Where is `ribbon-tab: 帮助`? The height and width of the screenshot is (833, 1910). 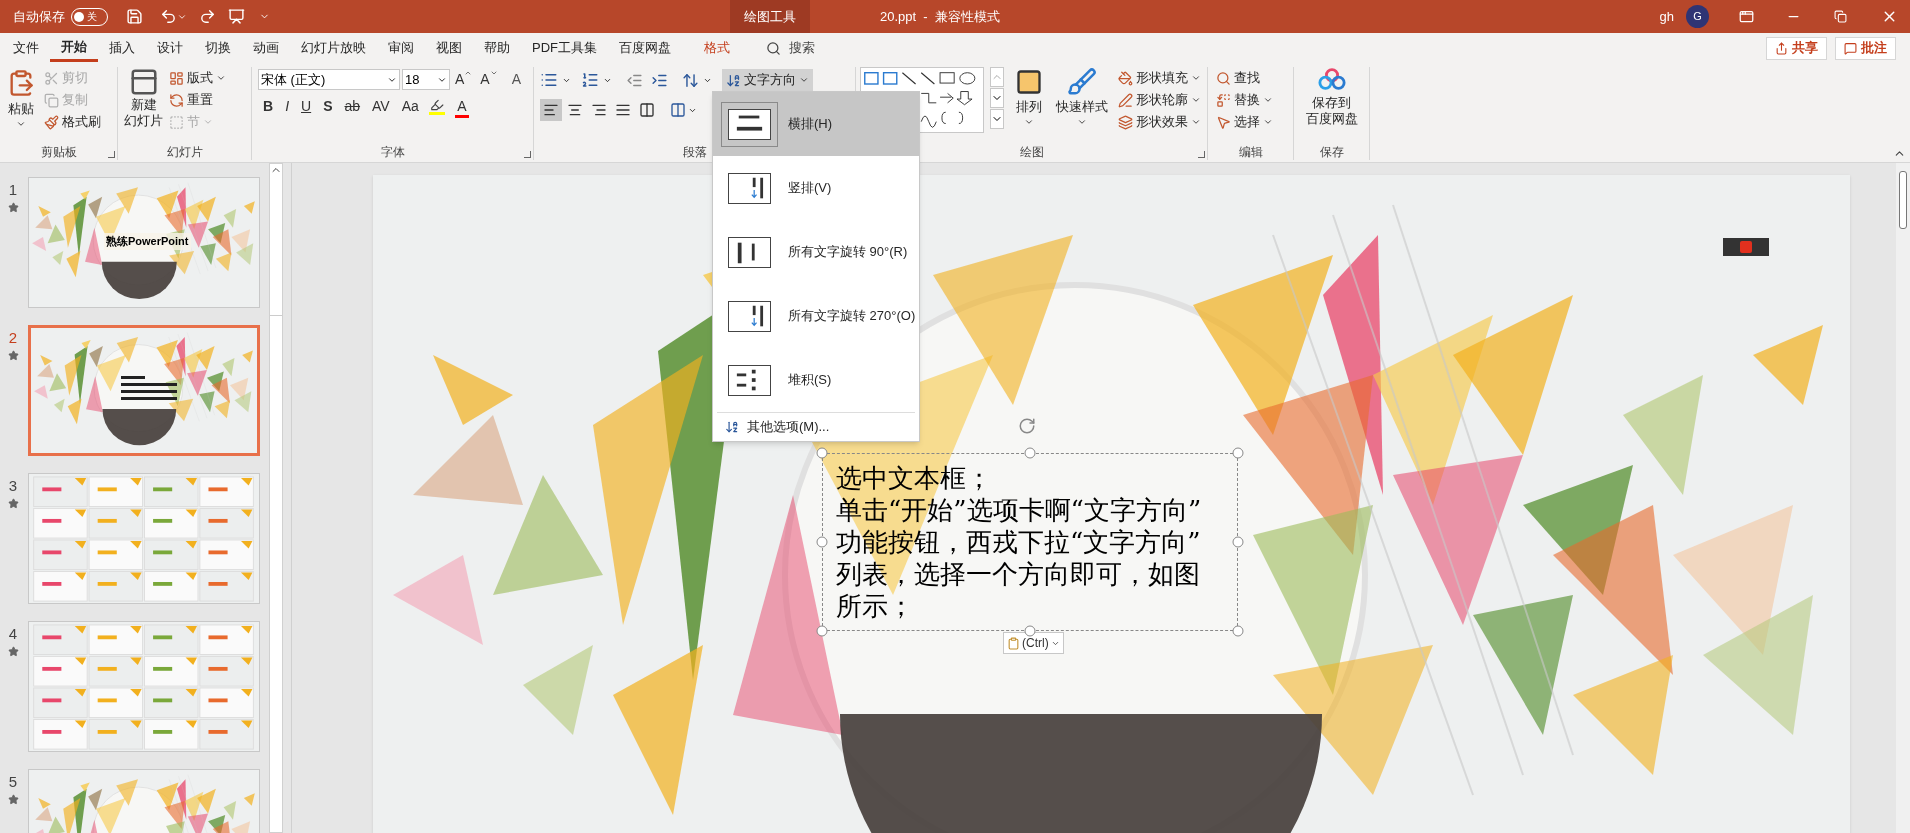 ribbon-tab: 帮助 is located at coordinates (497, 48).